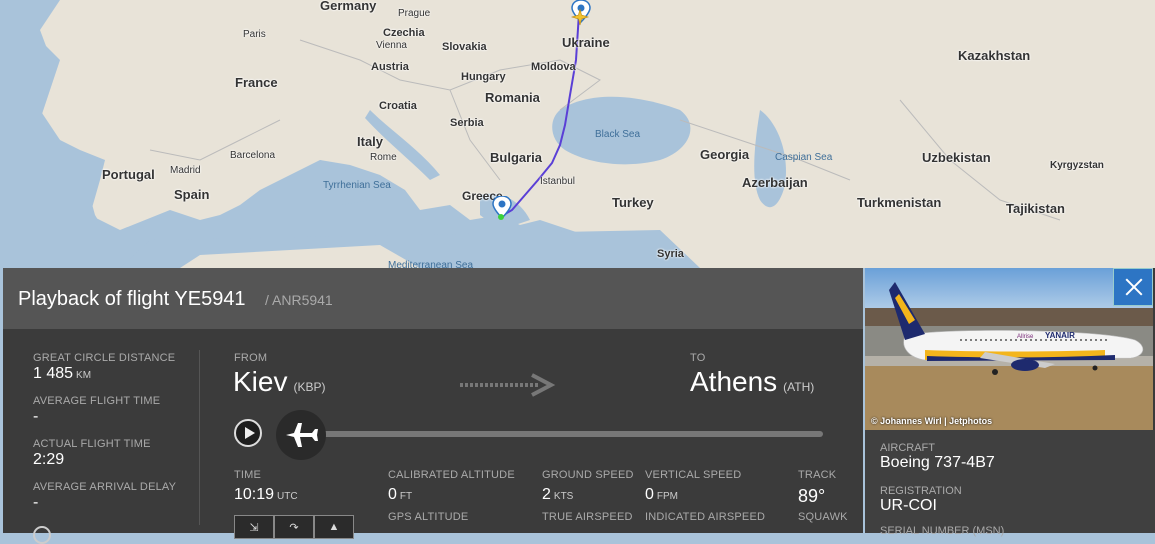 Image resolution: width=1155 pixels, height=544 pixels. I want to click on stat-value-actual-flight-time: 2:29, so click(49, 459).